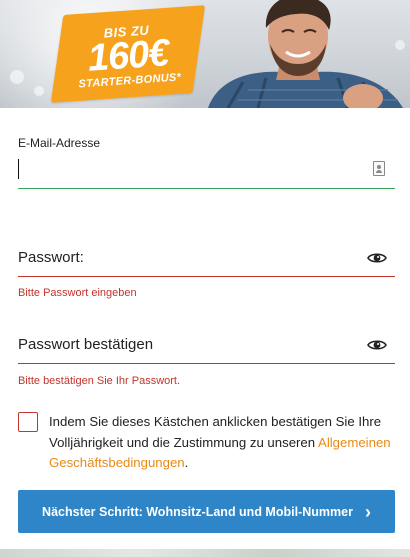  I want to click on email-field, so click(206, 171).